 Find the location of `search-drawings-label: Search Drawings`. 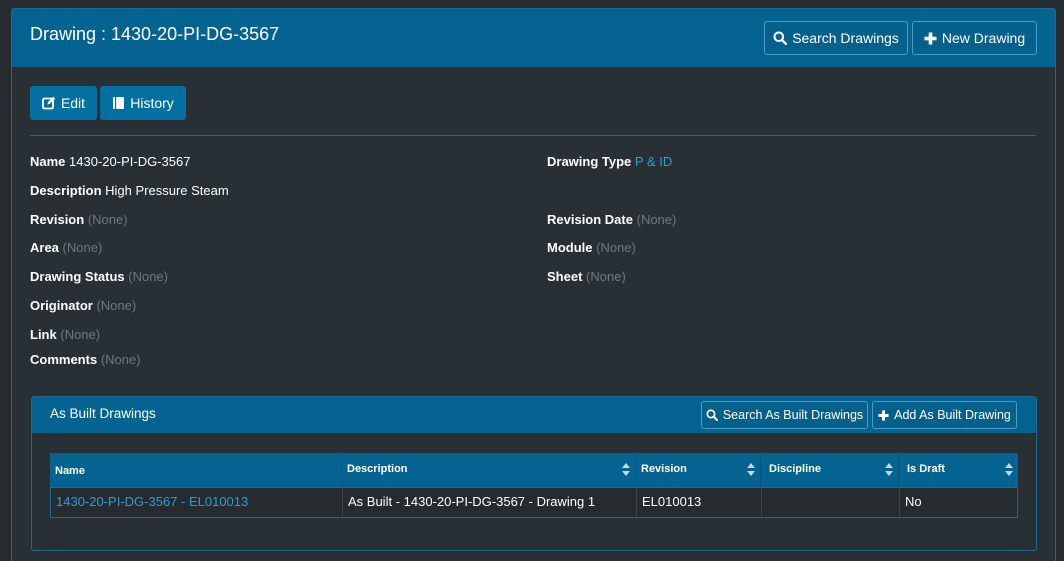

search-drawings-label: Search Drawings is located at coordinates (845, 38).